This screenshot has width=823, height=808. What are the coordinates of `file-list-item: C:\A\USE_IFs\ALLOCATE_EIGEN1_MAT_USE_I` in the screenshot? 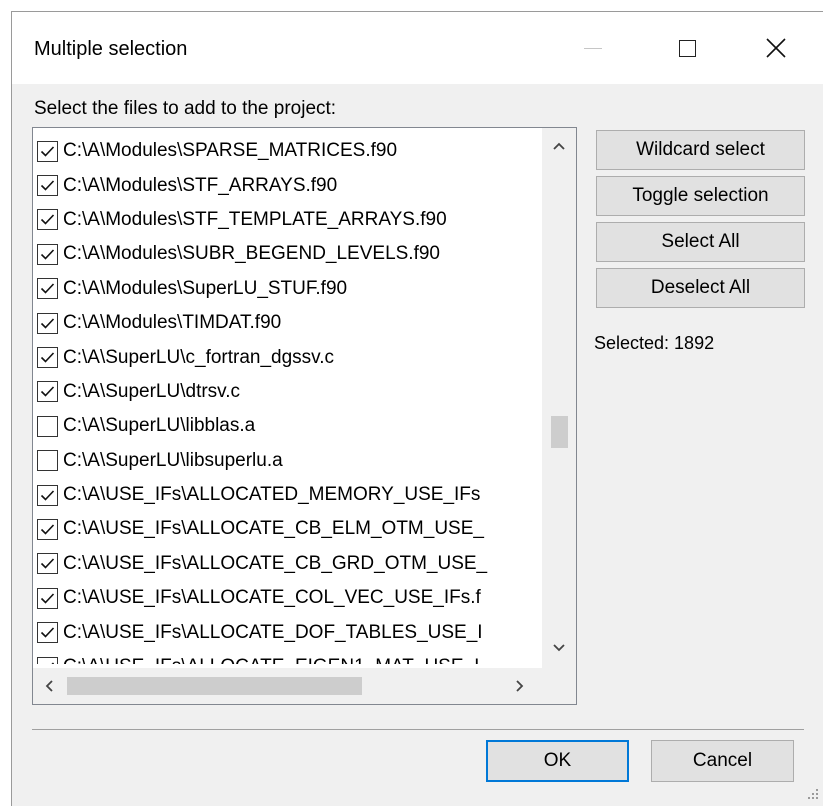 It's located at (287, 657).